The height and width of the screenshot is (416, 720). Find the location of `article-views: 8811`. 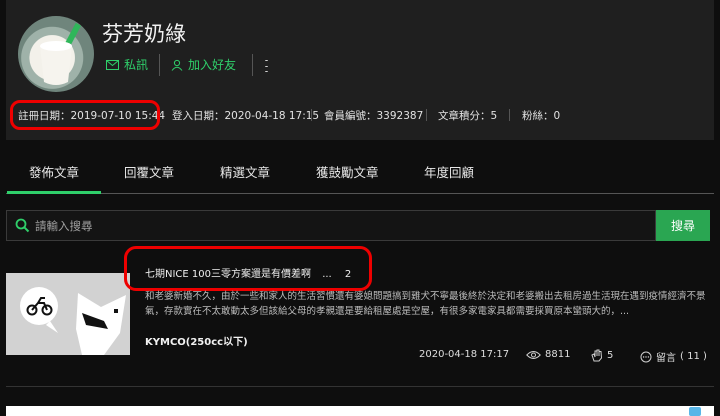

article-views: 8811 is located at coordinates (548, 354).